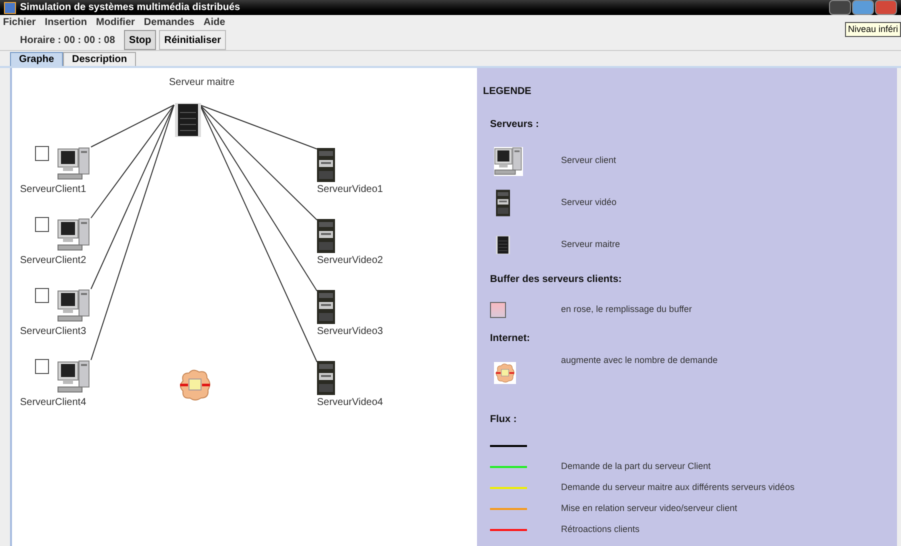  I want to click on node-label: ServeurClient1, so click(53, 190).